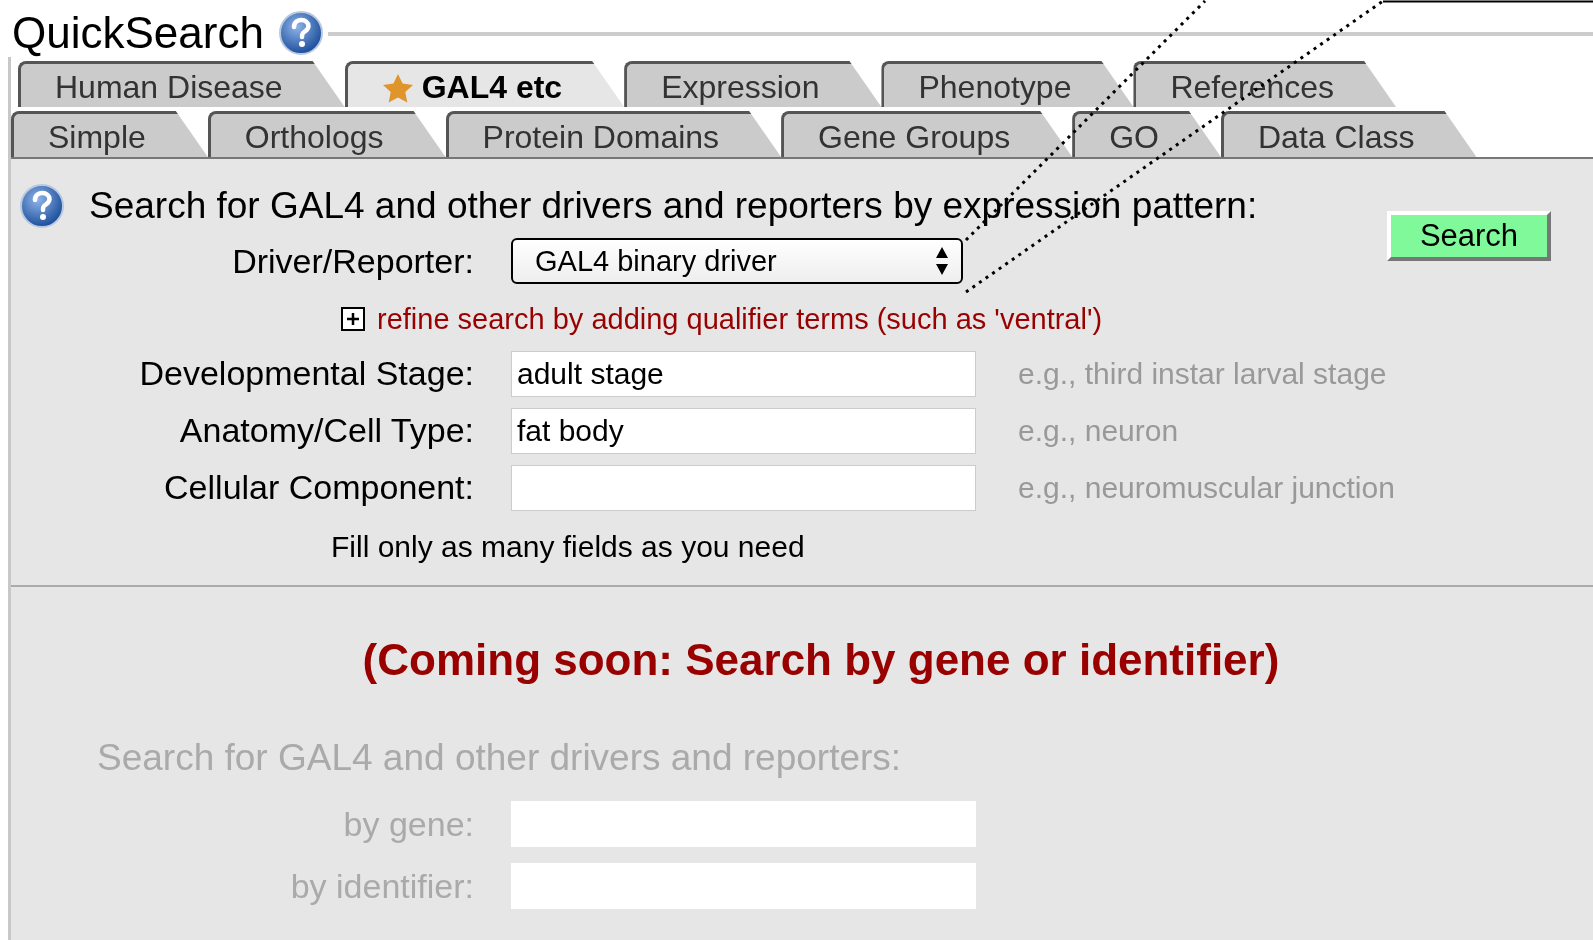 The width and height of the screenshot is (1593, 940). Describe the element at coordinates (109, 134) in the screenshot. I see `tab: Simple` at that location.